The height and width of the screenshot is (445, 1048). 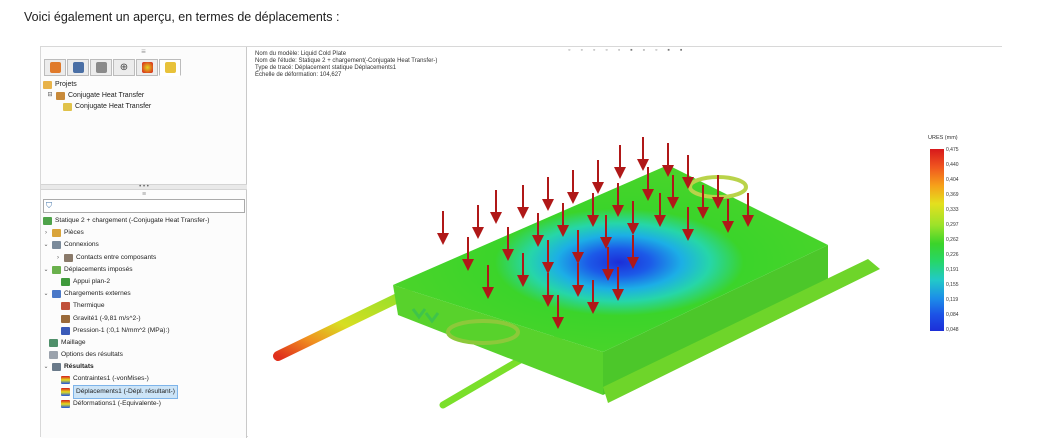 I want to click on legend-colorbar, so click(x=937, y=240).